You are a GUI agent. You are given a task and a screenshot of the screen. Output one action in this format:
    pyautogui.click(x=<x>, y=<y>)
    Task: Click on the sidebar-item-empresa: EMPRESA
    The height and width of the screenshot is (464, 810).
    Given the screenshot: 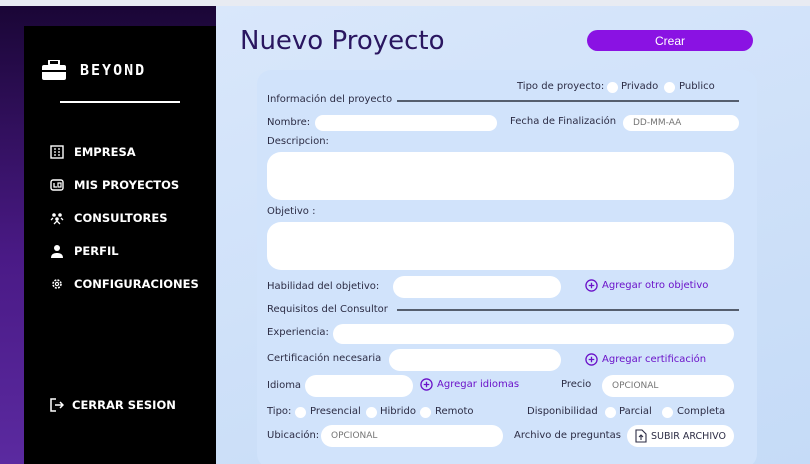 What is the action you would take?
    pyautogui.click(x=124, y=151)
    